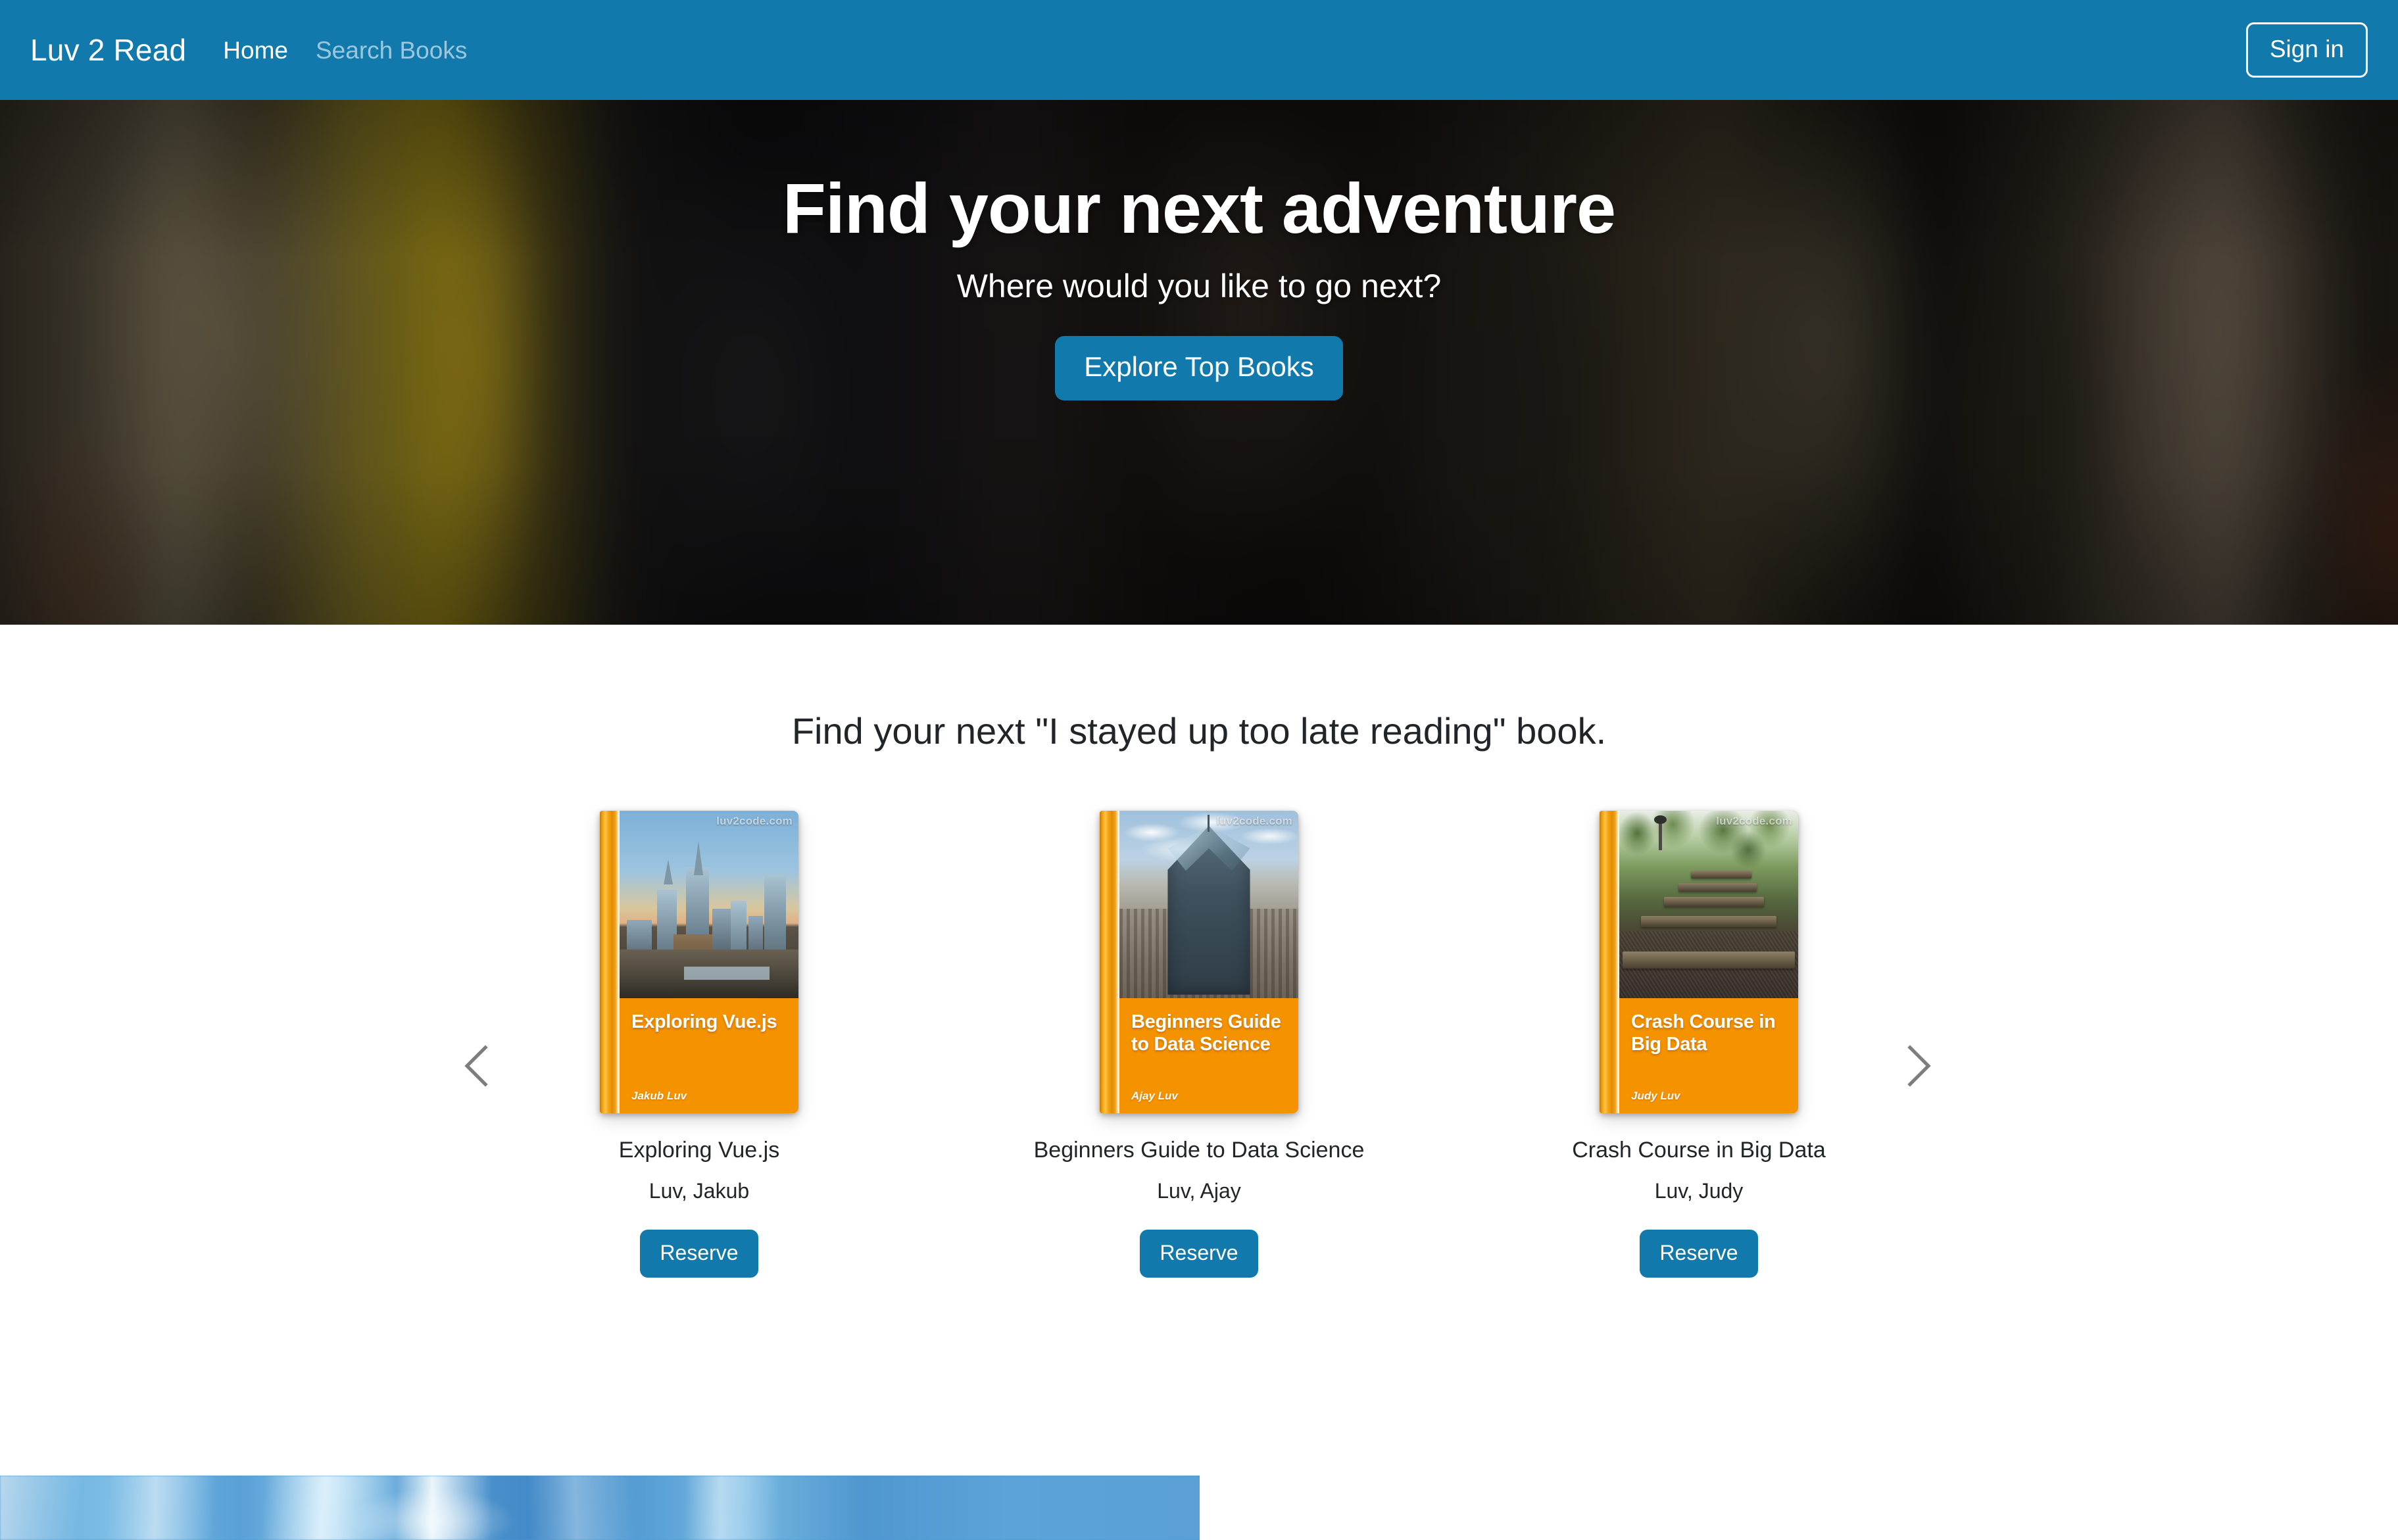 The image size is (2398, 1540). I want to click on book-author: Luv, Jakub, so click(699, 1190).